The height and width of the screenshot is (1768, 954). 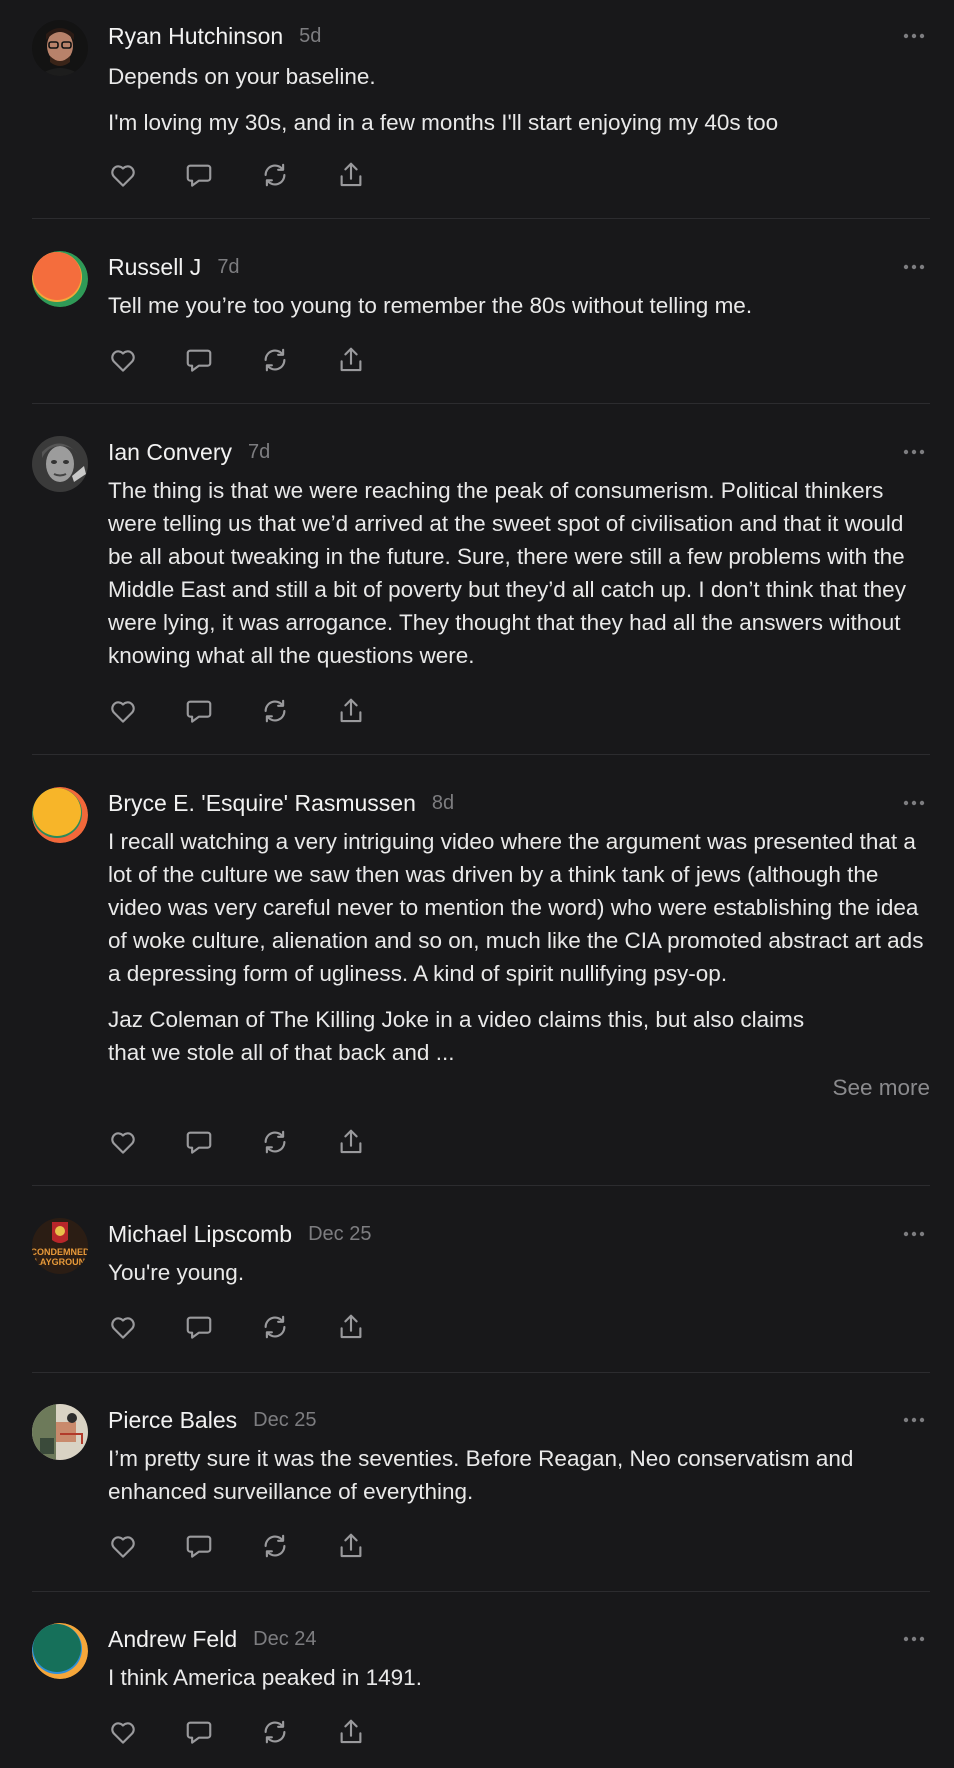 I want to click on author-name: Andrew Feld, so click(x=172, y=1639).